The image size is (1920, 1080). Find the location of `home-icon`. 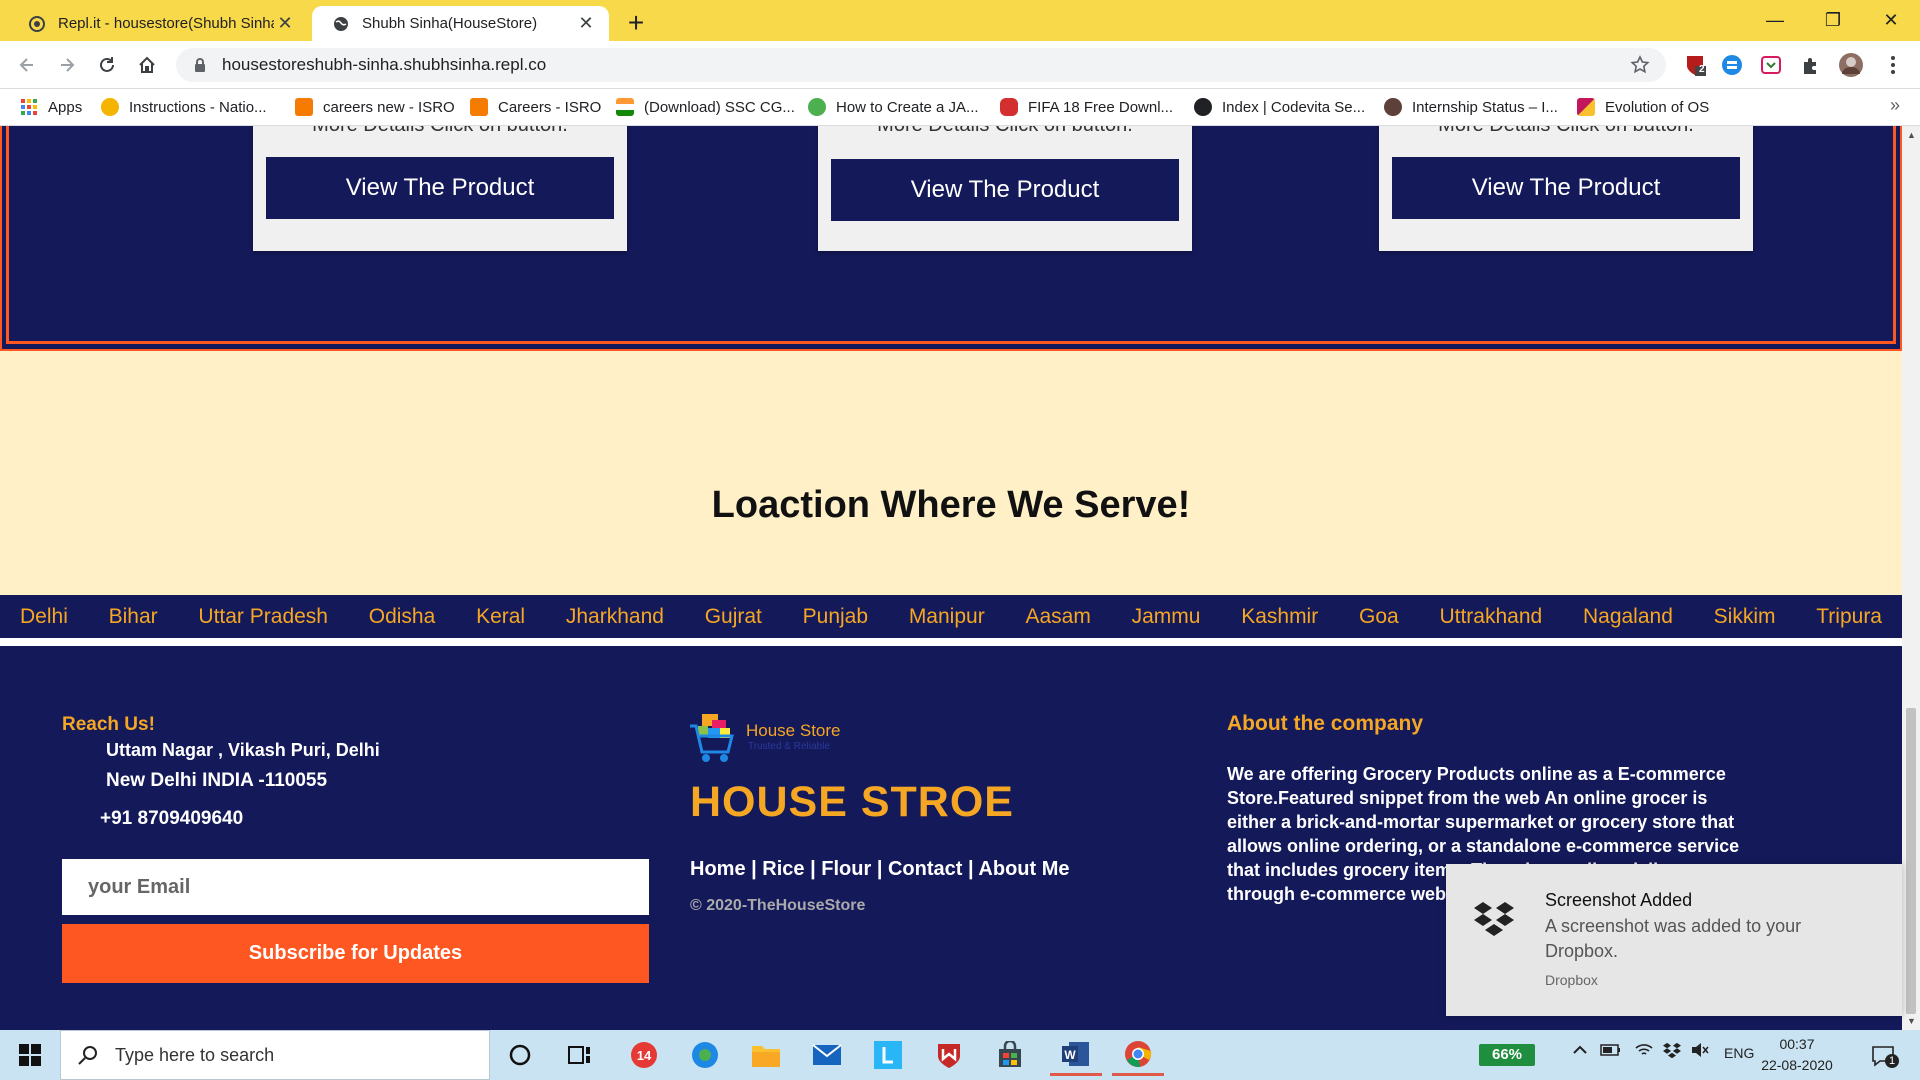

home-icon is located at coordinates (147, 64).